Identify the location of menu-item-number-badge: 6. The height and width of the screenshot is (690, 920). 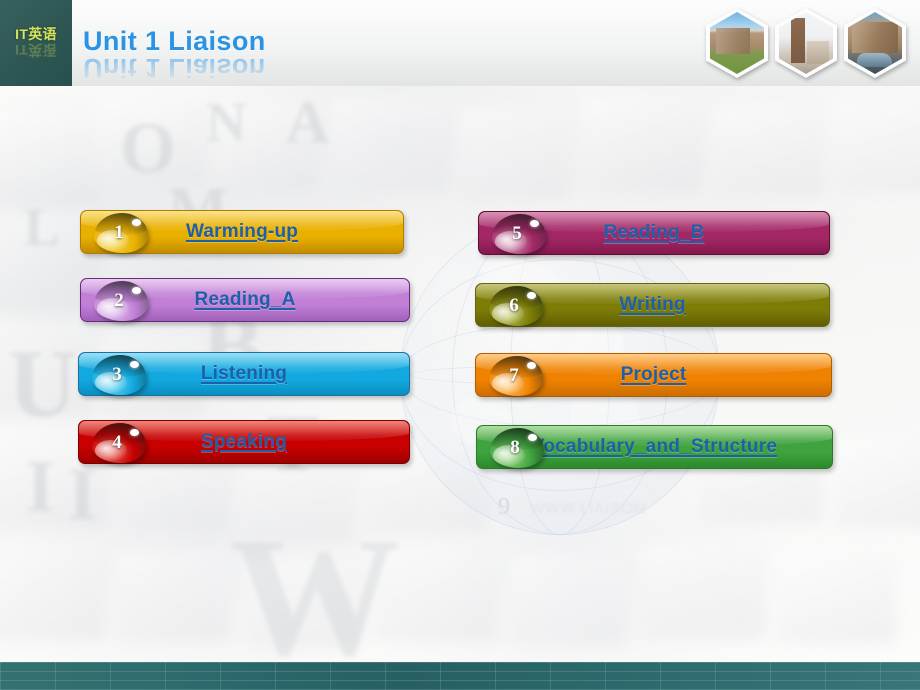
(516, 306).